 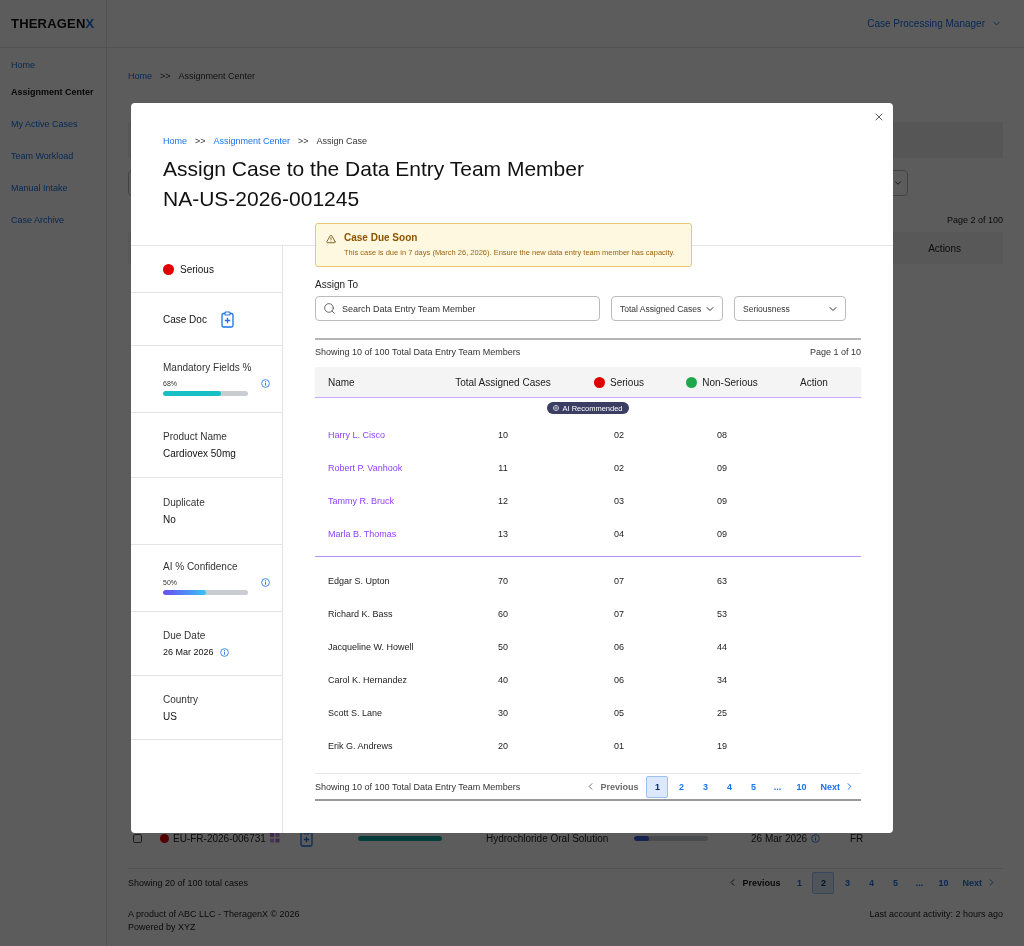 What do you see at coordinates (722, 434) in the screenshot?
I see `table-cell-text: 08` at bounding box center [722, 434].